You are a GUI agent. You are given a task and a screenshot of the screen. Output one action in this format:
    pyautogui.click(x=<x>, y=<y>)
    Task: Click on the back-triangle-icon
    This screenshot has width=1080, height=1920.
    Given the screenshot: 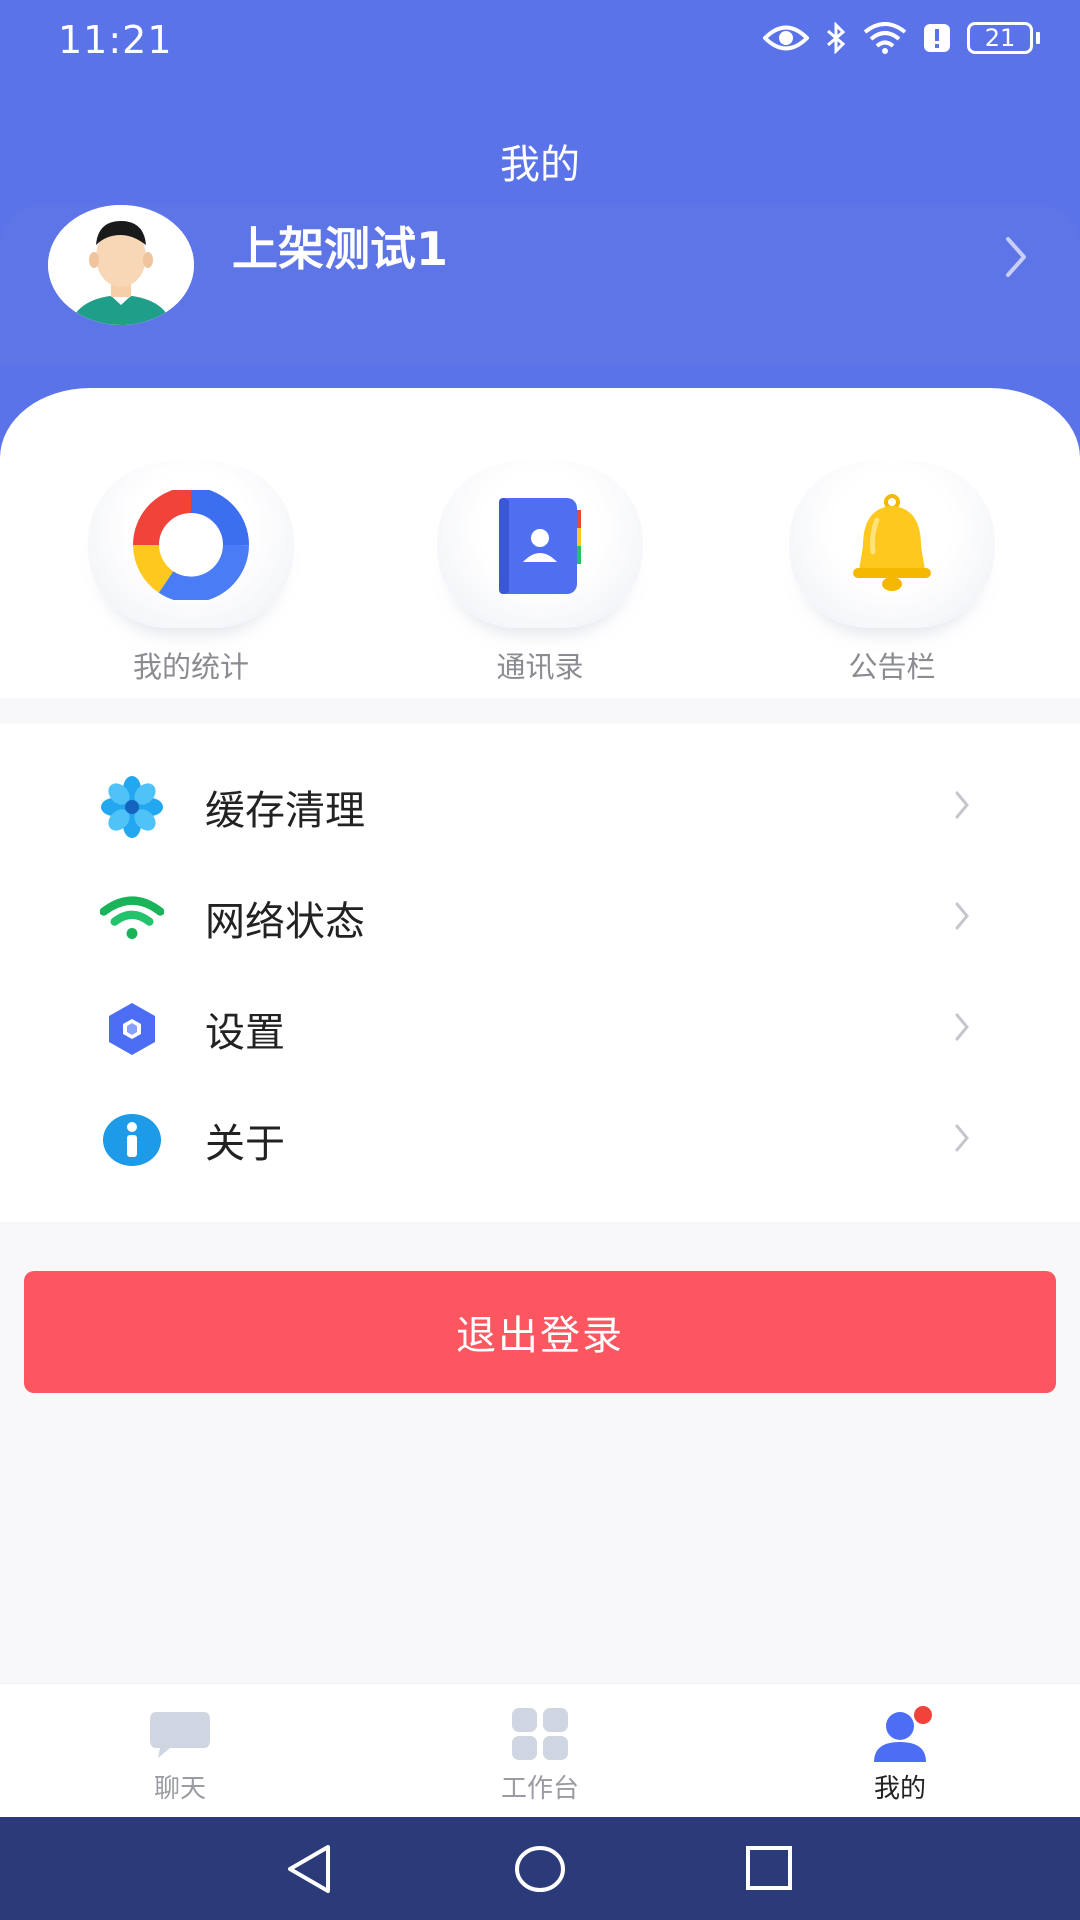 What is the action you would take?
    pyautogui.click(x=310, y=1869)
    